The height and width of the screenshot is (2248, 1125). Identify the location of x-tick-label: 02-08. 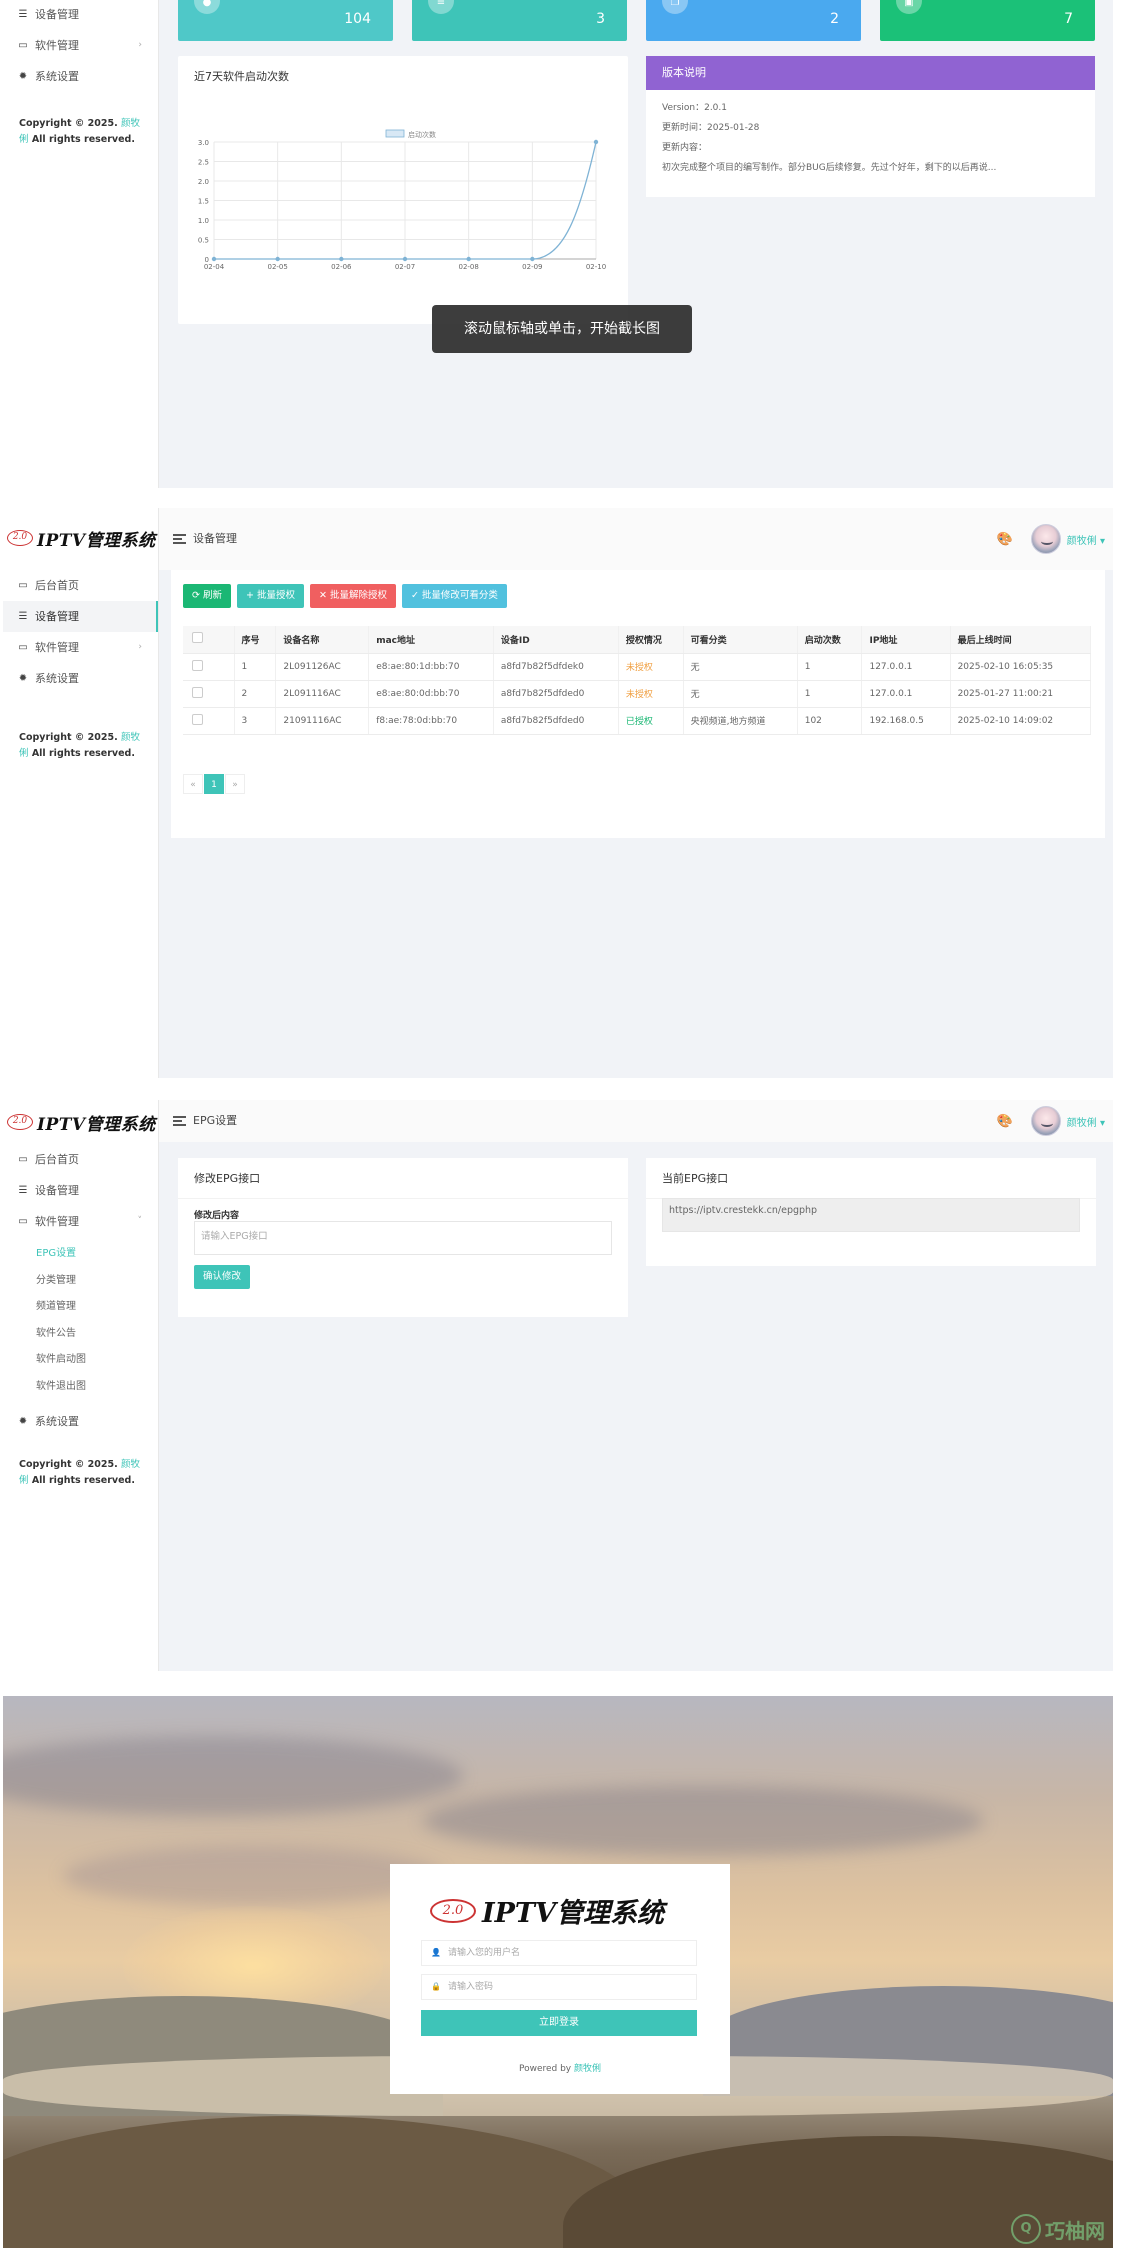
(468, 267).